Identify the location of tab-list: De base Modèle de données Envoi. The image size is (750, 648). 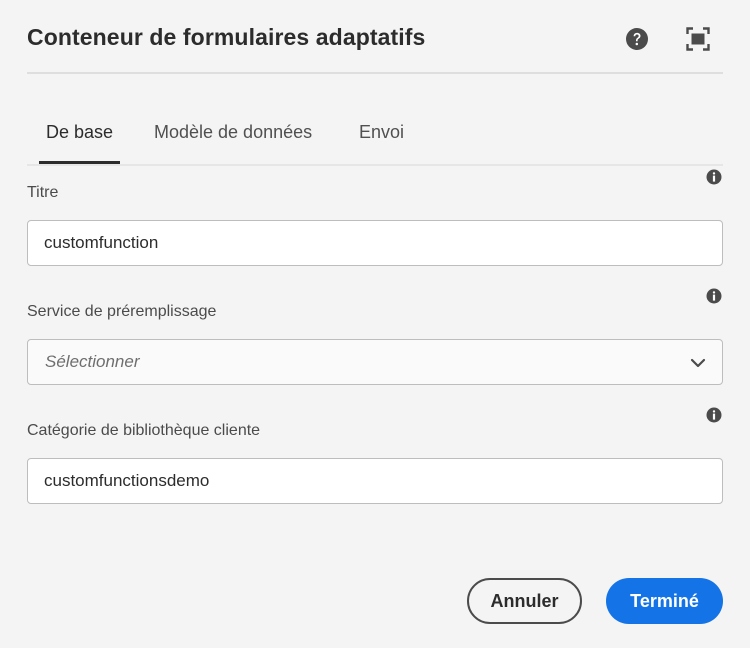
(375, 133).